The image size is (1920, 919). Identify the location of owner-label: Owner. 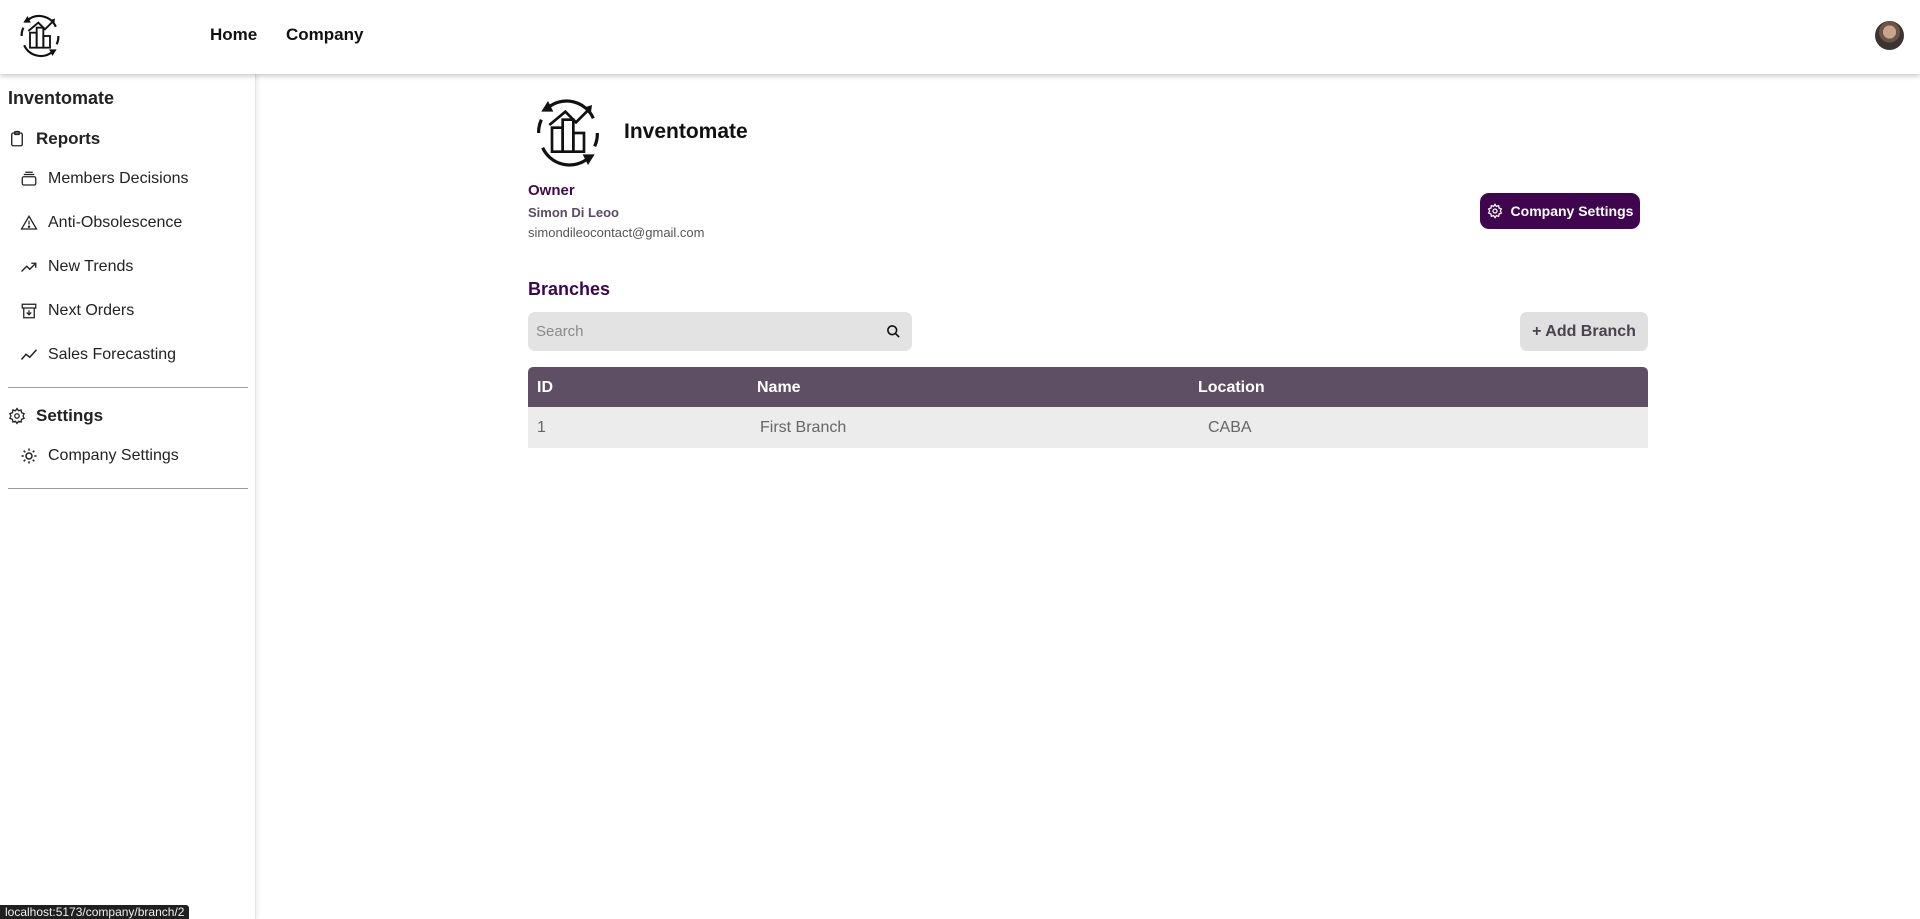
(551, 190).